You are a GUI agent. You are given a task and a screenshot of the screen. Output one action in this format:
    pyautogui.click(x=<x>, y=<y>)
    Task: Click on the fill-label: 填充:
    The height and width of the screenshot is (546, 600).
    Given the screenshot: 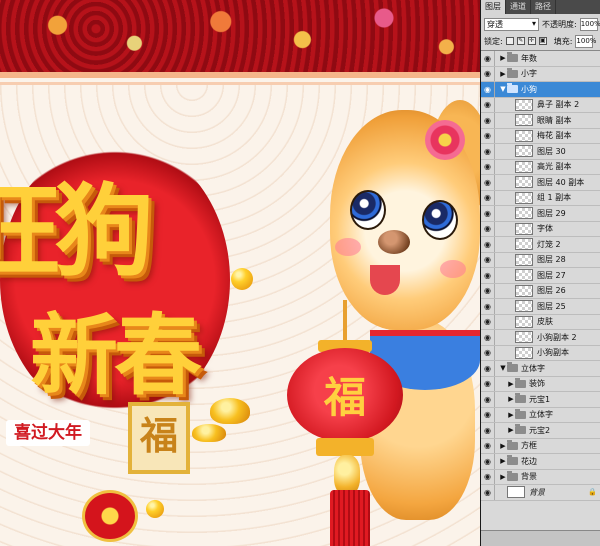 What is the action you would take?
    pyautogui.click(x=563, y=41)
    